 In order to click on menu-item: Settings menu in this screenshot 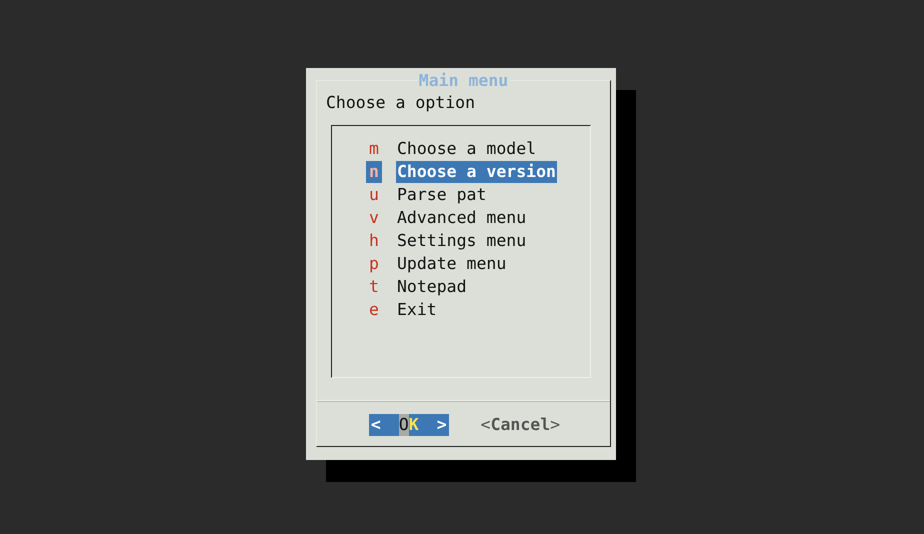, I will do `click(462, 241)`.